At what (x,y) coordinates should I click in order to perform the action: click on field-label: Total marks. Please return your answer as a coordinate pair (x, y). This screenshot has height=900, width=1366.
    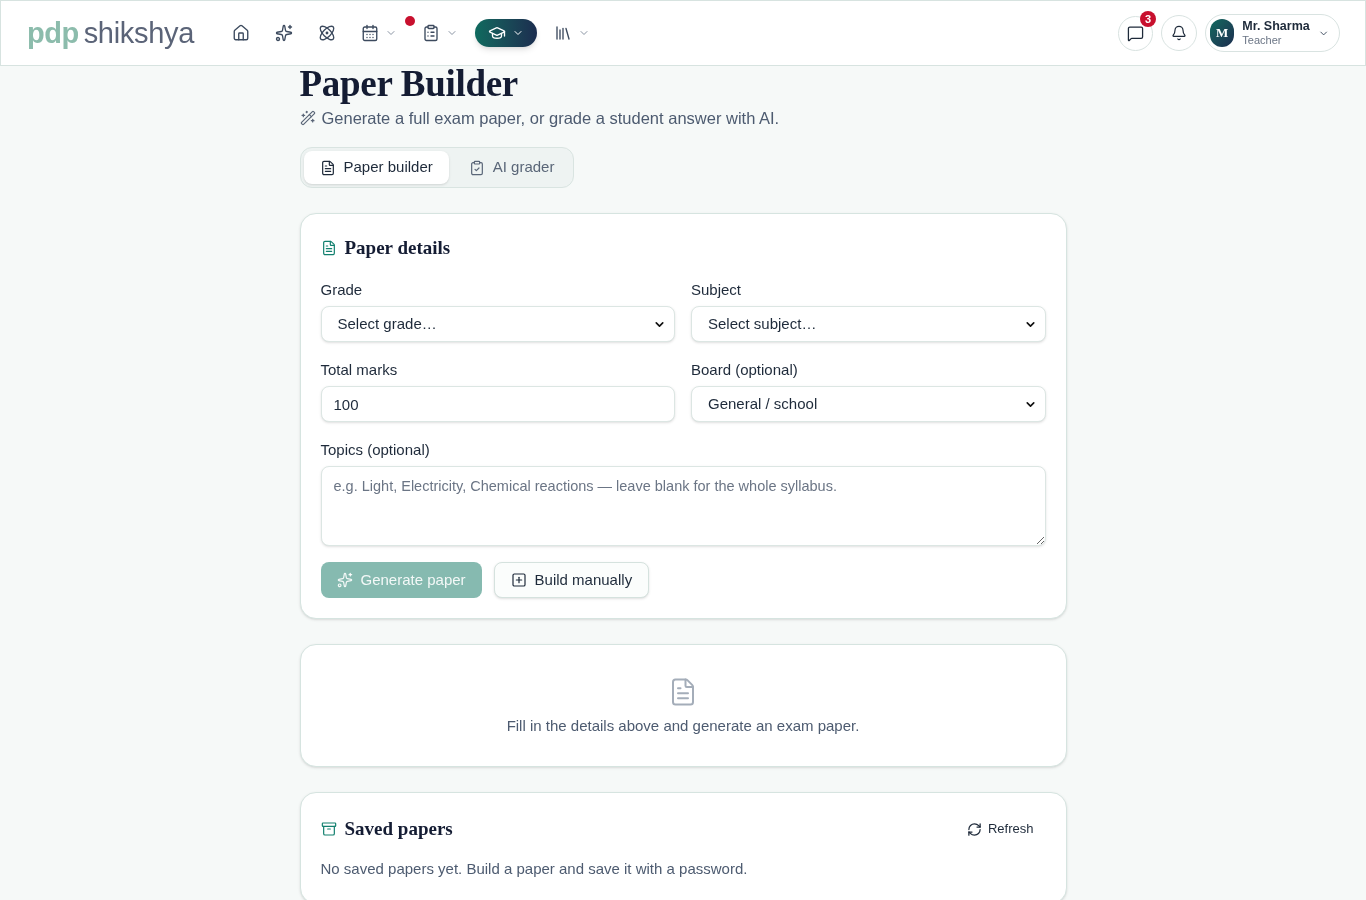
    Looking at the image, I should click on (359, 370).